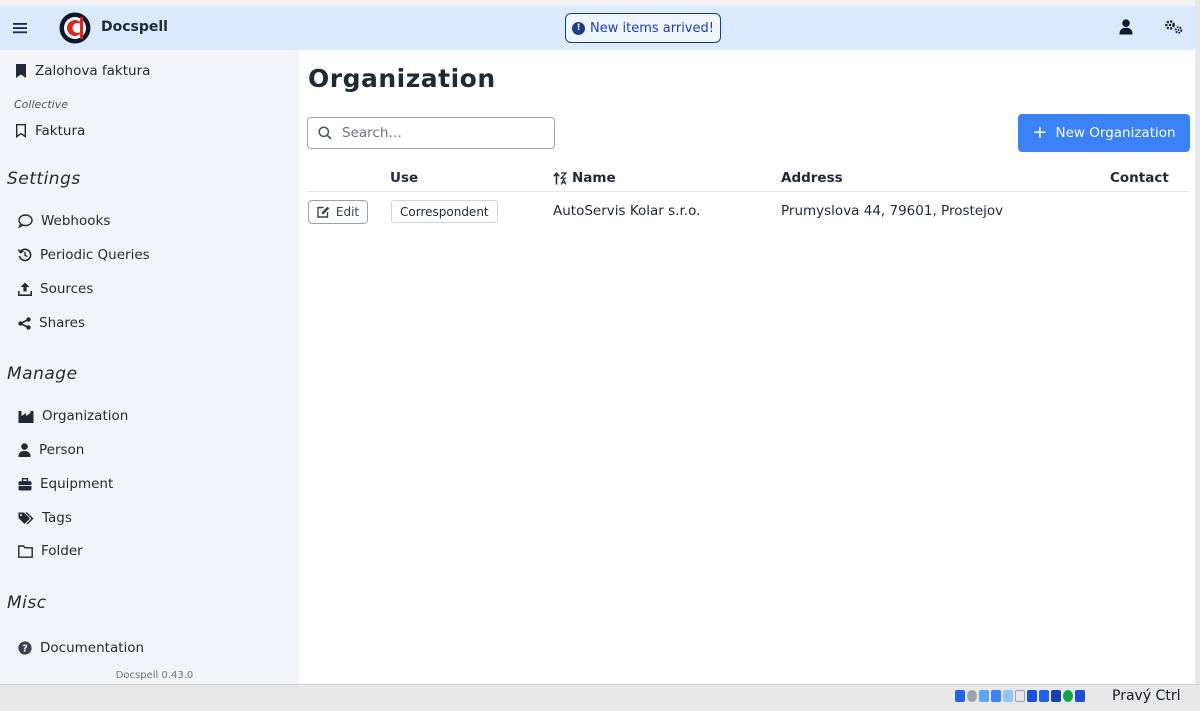 The image size is (1200, 711). Describe the element at coordinates (1174, 28) in the screenshot. I see `settings-gears-icon` at that location.